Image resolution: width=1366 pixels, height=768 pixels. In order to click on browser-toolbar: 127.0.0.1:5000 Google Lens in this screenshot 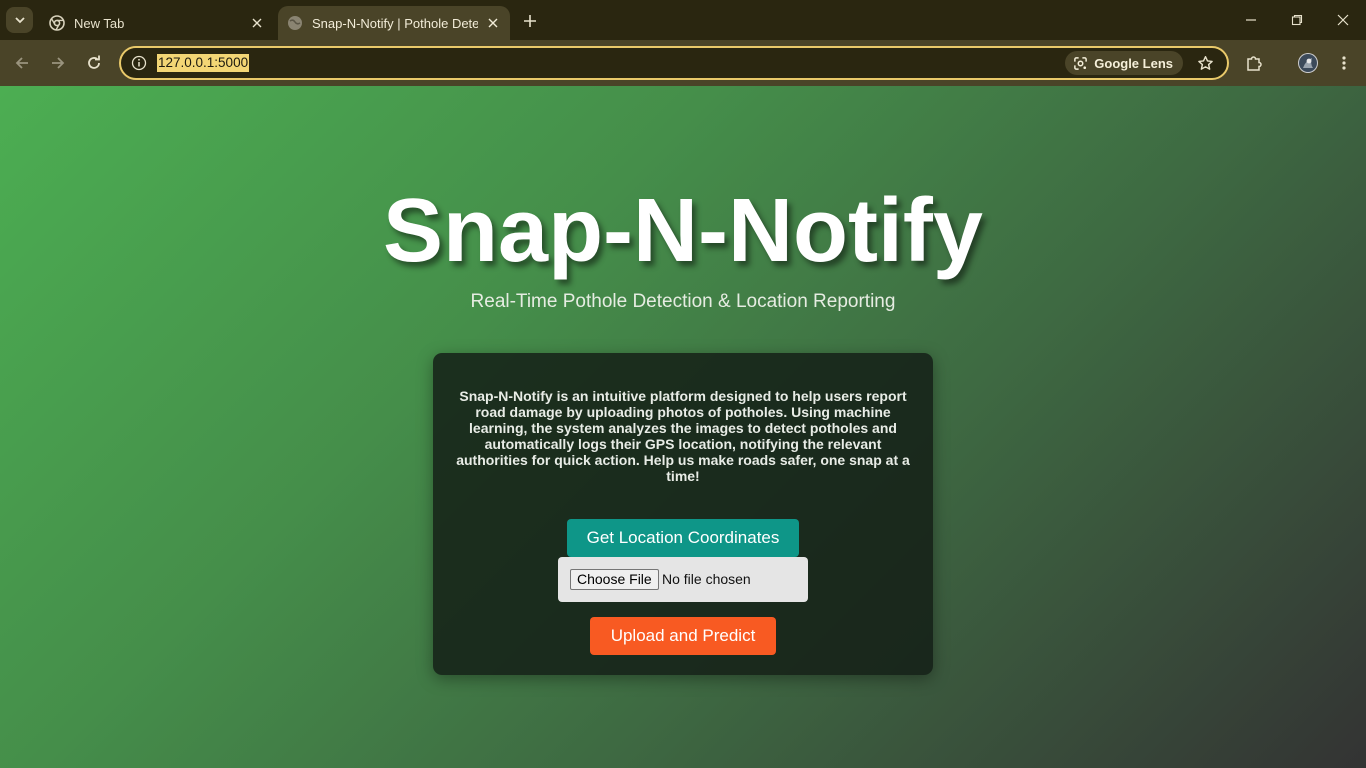, I will do `click(683, 63)`.